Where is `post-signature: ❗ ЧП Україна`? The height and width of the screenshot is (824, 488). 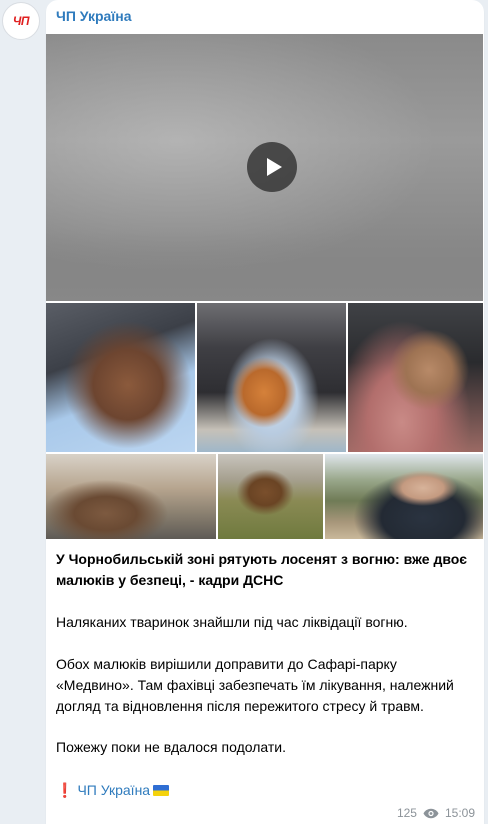
post-signature: ❗ ЧП Україна is located at coordinates (113, 790).